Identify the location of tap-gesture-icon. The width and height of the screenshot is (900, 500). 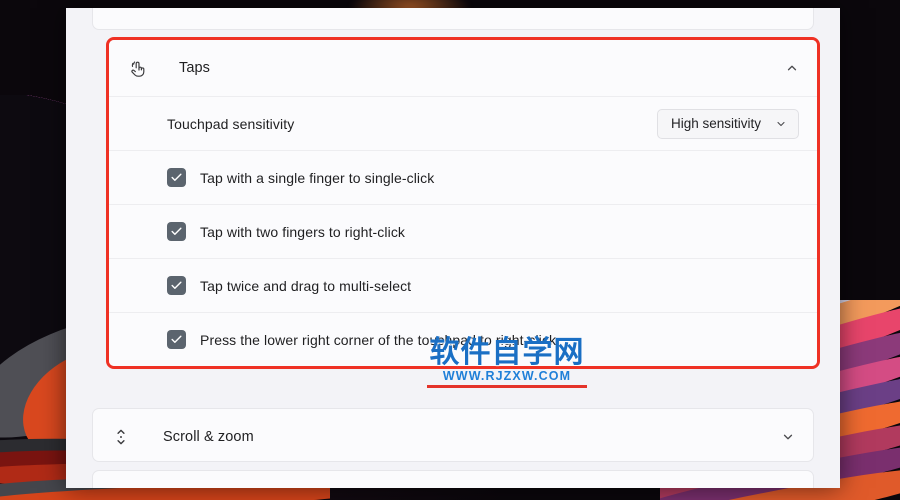
(142, 68).